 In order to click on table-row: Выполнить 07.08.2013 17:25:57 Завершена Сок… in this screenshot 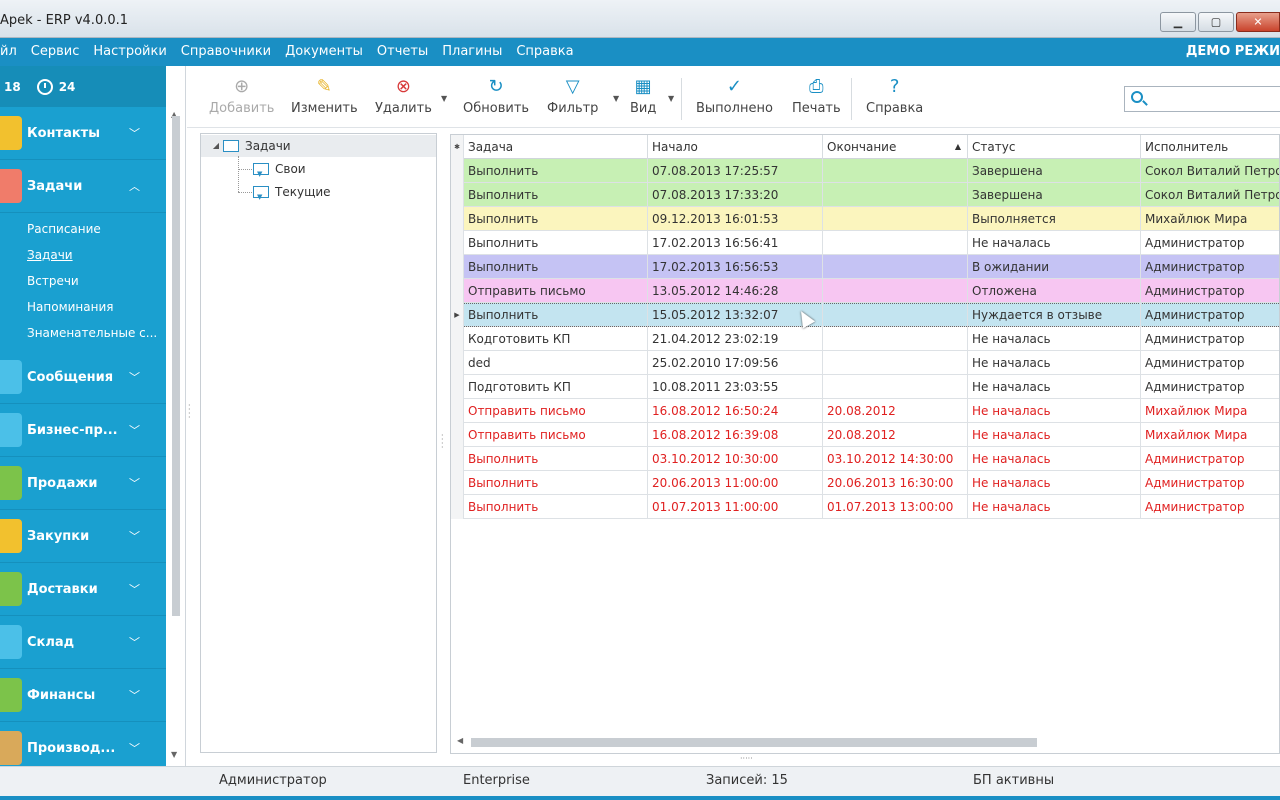, I will do `click(865, 171)`.